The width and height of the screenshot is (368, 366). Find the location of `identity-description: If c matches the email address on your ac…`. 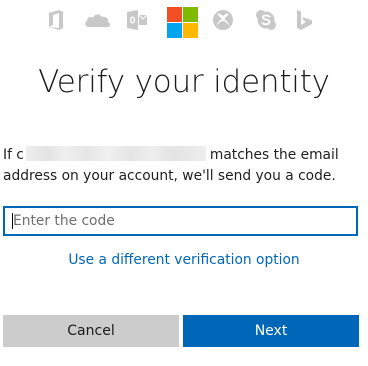

identity-description: If c matches the email address on your ac… is located at coordinates (183, 166).